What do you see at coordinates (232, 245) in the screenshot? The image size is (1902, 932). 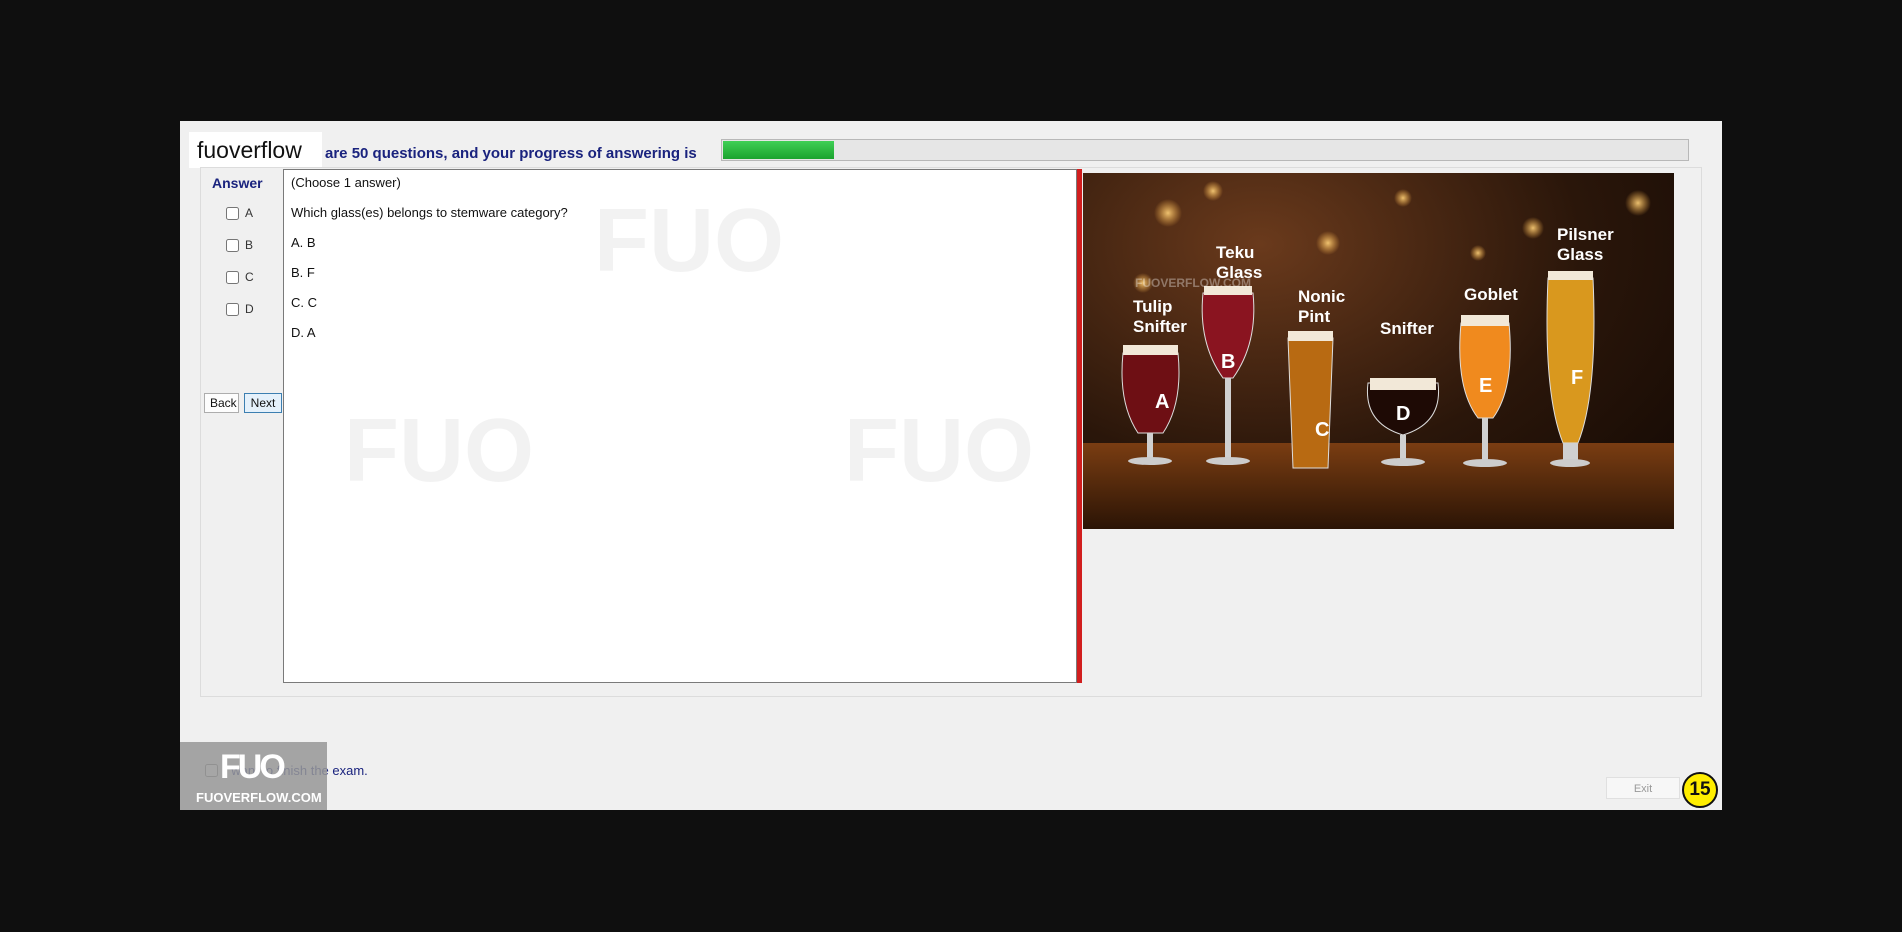 I see `answer-checkbox-b` at bounding box center [232, 245].